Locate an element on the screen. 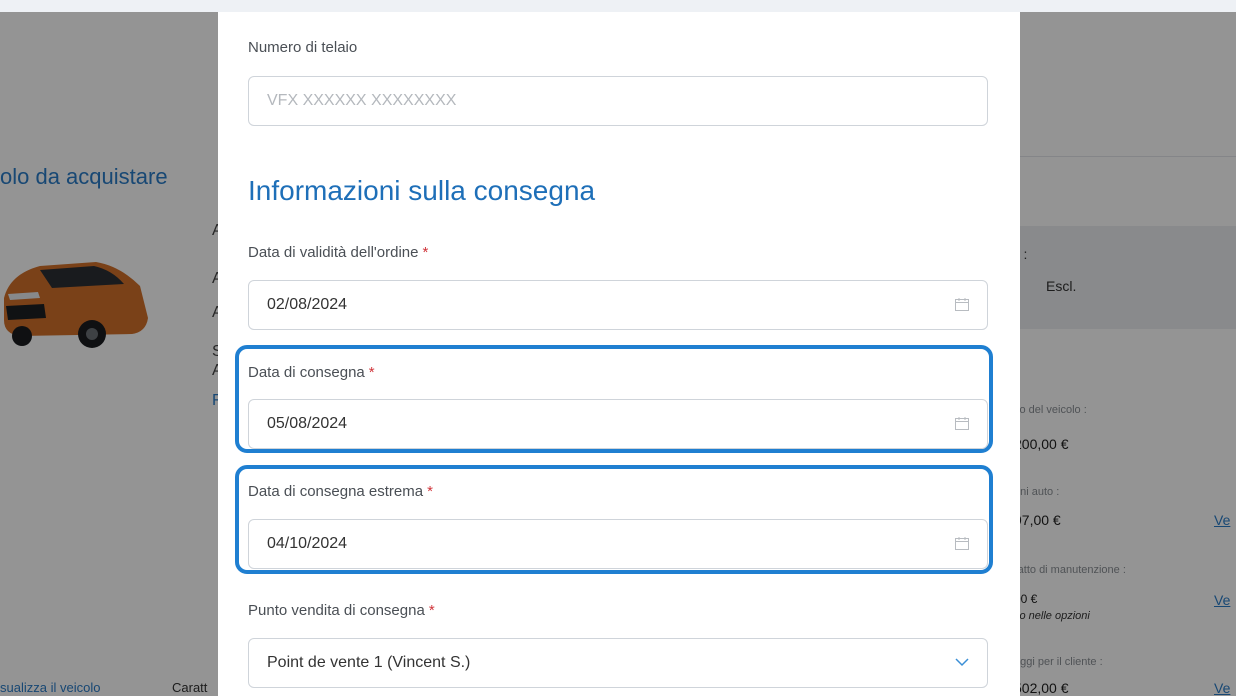 The image size is (1236, 696). latest-delivery-date-label: Data di consegna estrema * is located at coordinates (340, 491).